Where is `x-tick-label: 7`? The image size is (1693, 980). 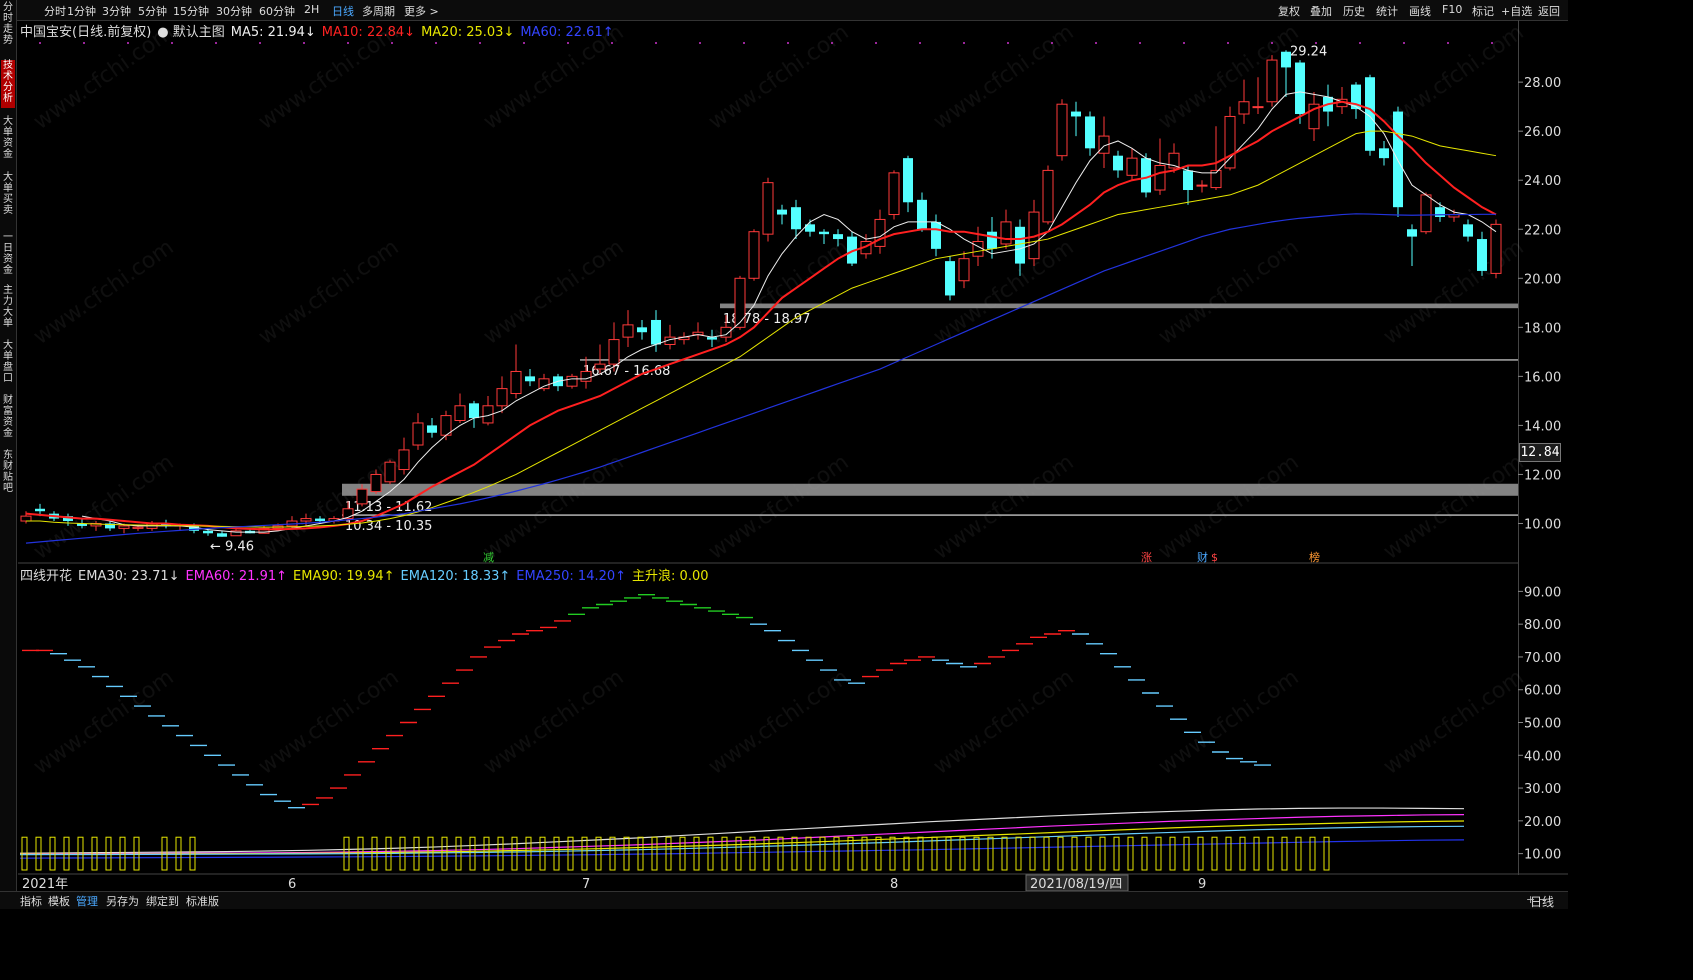
x-tick-label: 7 is located at coordinates (586, 884).